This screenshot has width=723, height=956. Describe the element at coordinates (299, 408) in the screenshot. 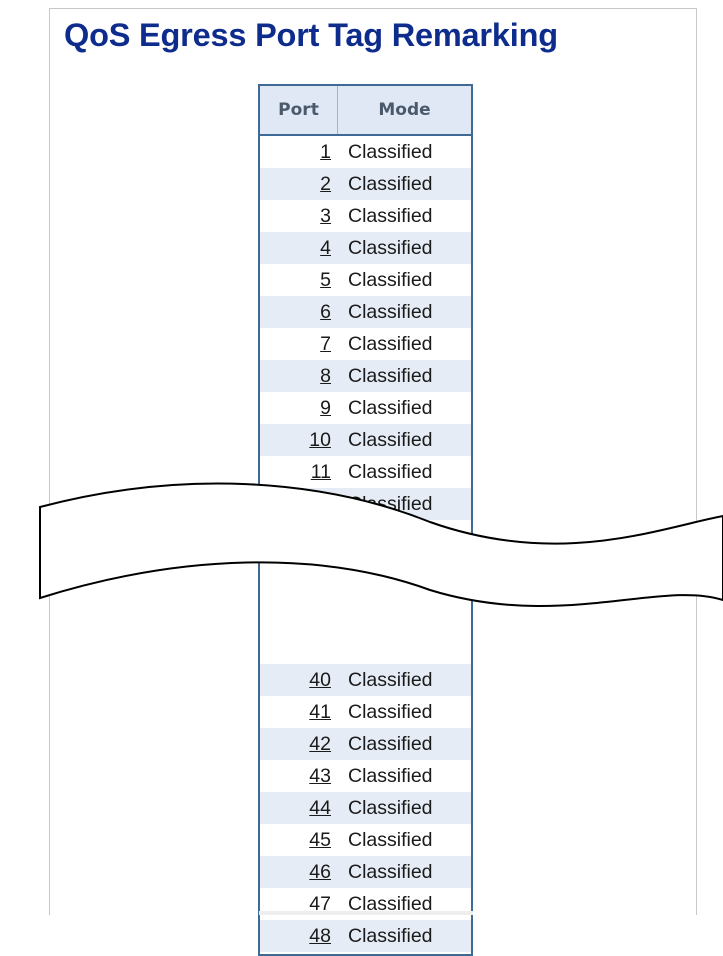

I see `port-cell: 9` at that location.